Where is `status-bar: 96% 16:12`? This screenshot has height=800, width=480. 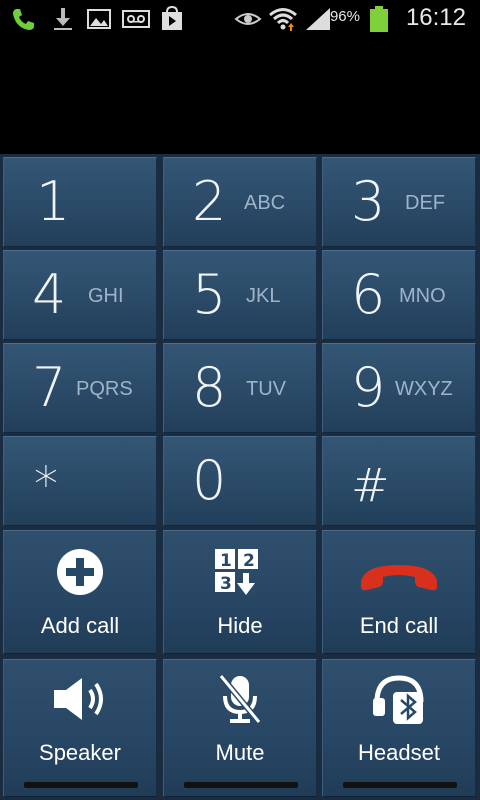
status-bar: 96% 16:12 is located at coordinates (240, 19).